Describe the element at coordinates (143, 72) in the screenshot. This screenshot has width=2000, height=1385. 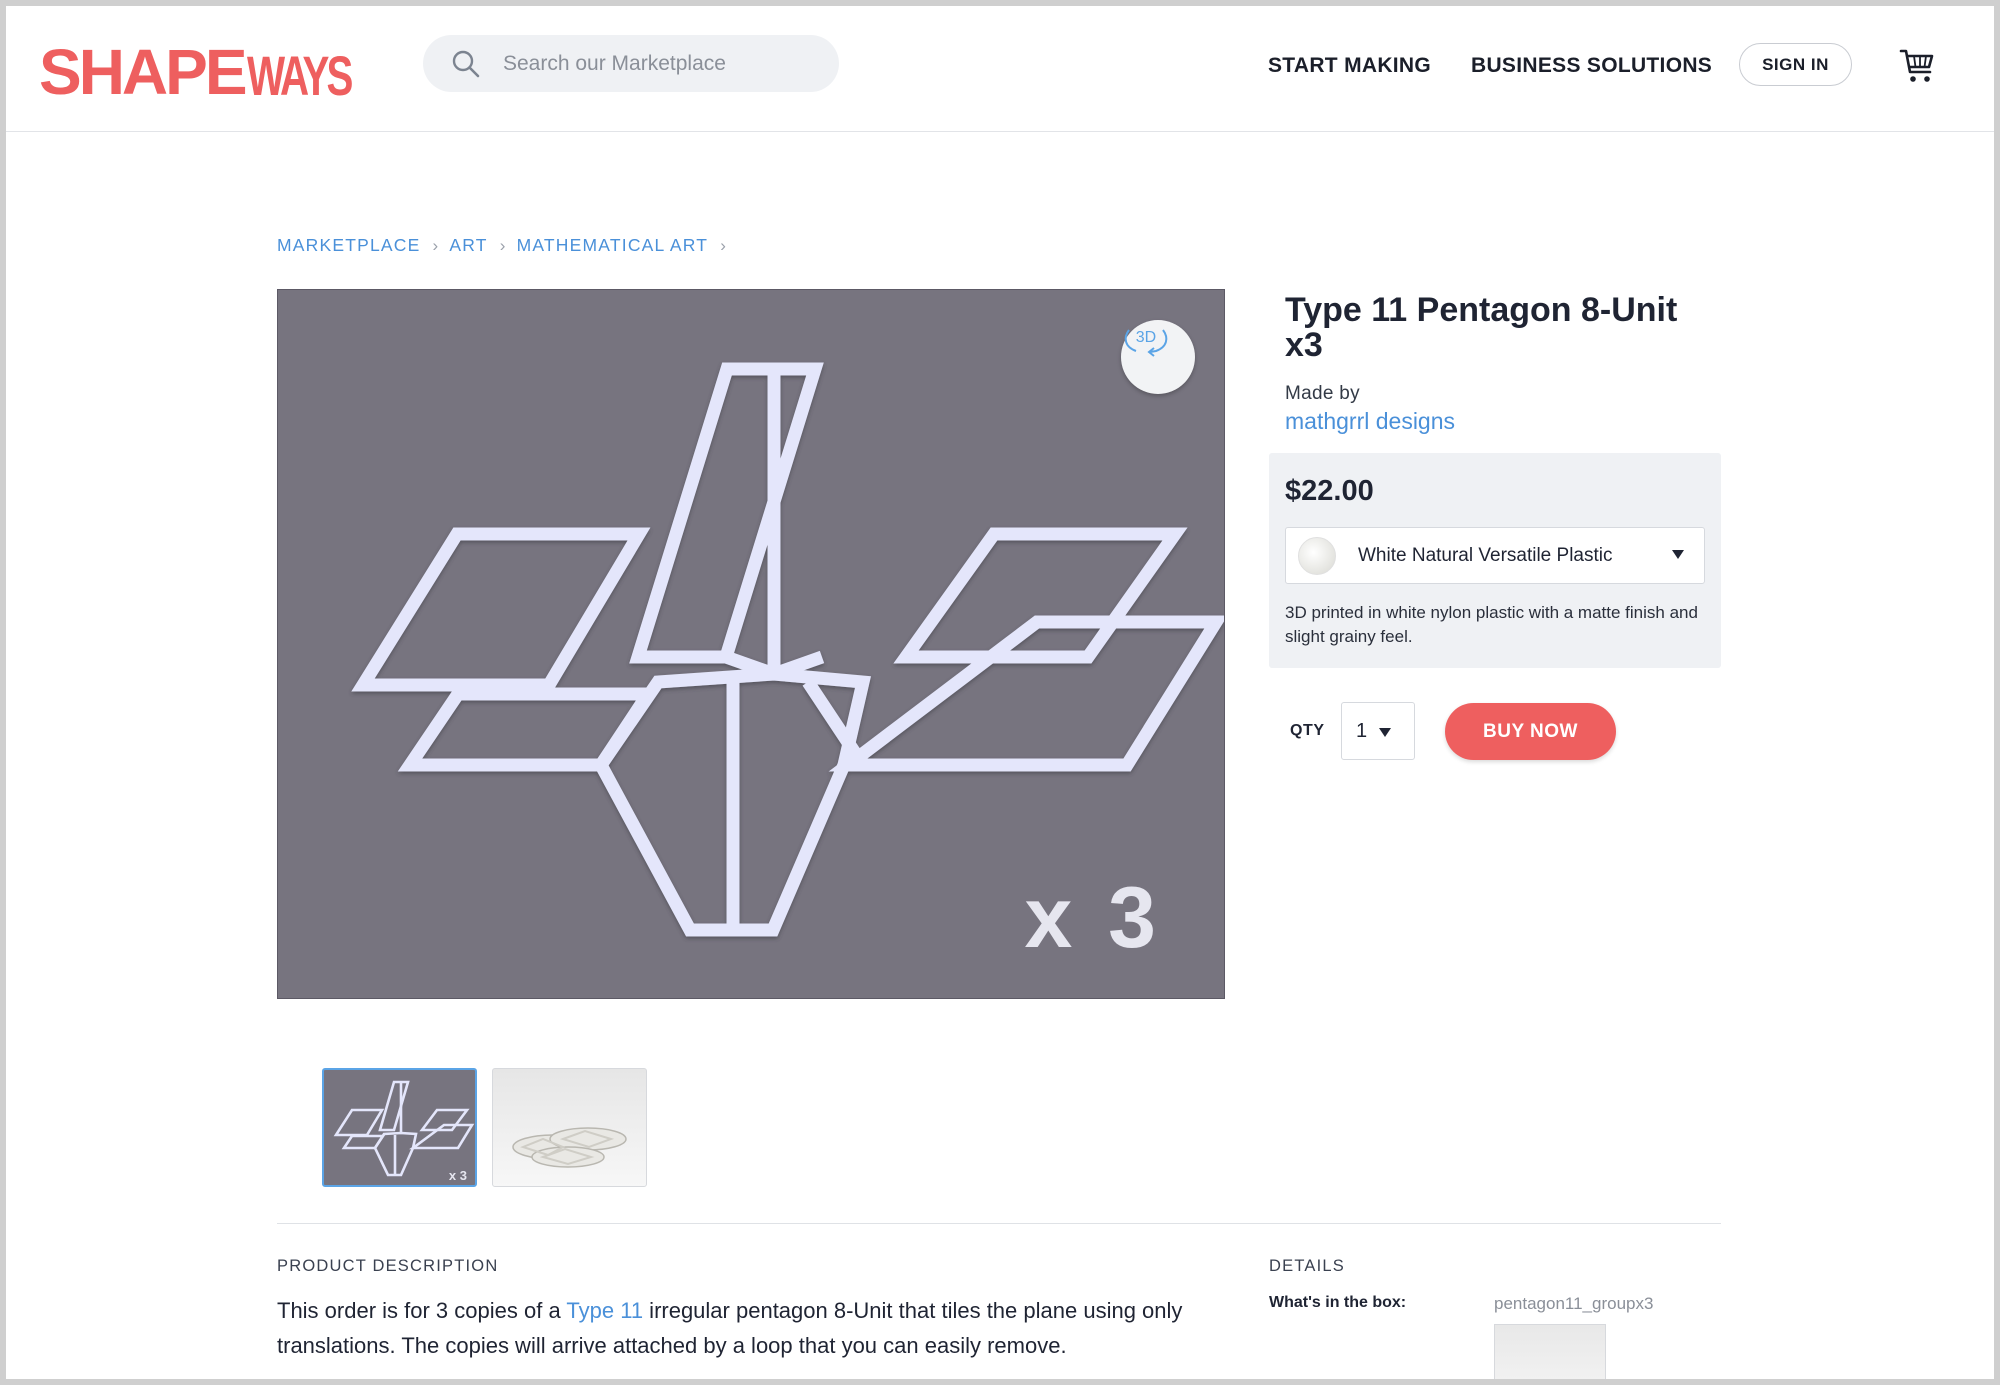
I see `logo-text-shape: SHAPE` at that location.